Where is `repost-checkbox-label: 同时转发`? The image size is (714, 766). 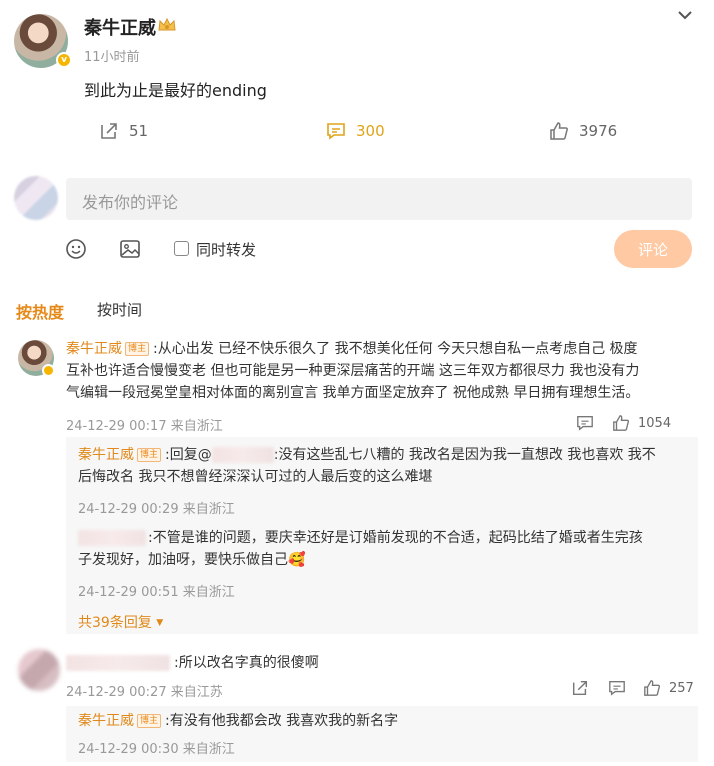
repost-checkbox-label: 同时转发 is located at coordinates (226, 249).